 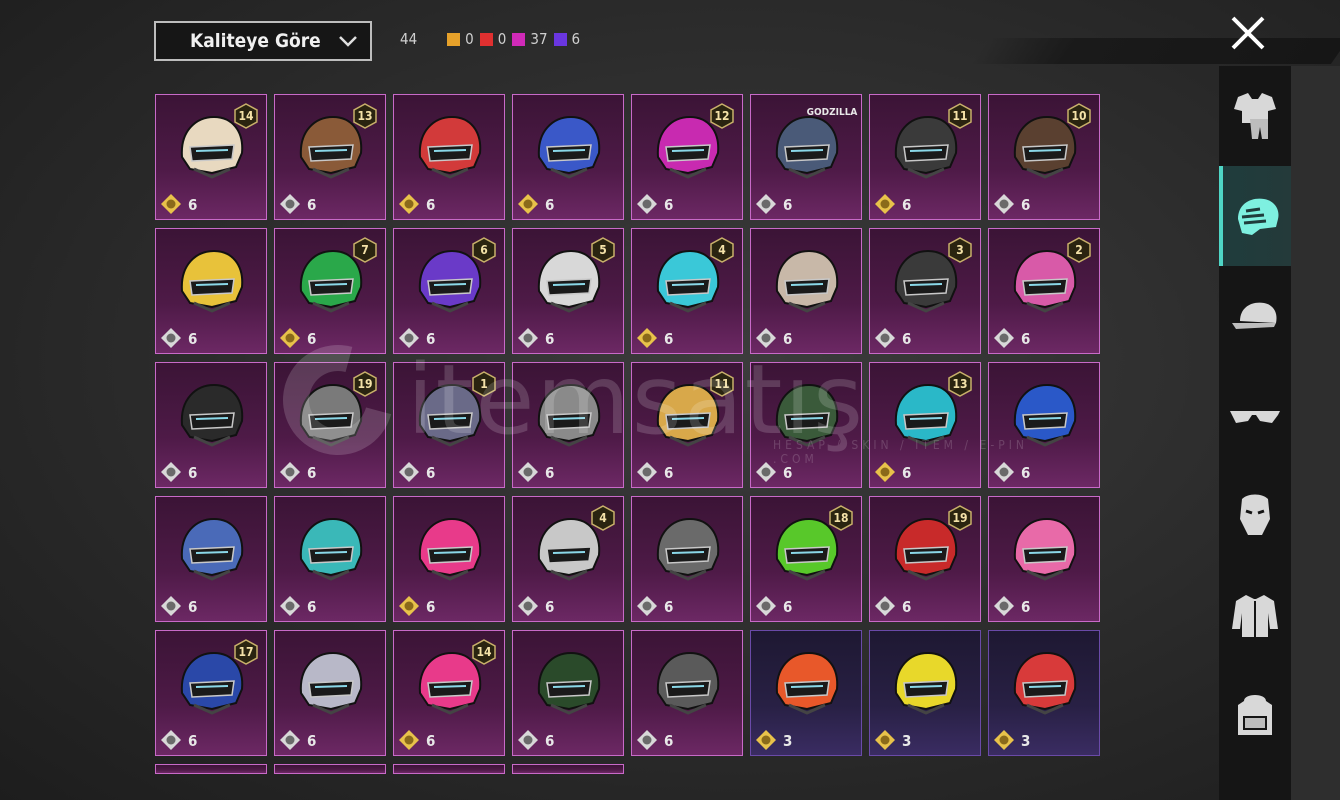 I want to click on category-glasses, so click(x=1255, y=416).